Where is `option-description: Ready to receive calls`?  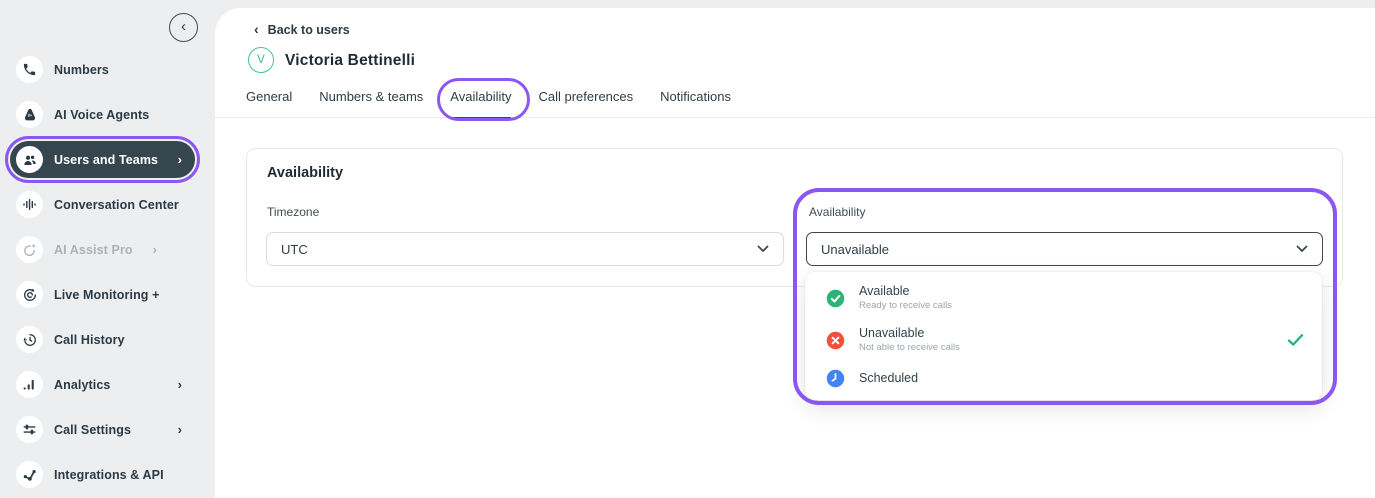 option-description: Ready to receive calls is located at coordinates (905, 305).